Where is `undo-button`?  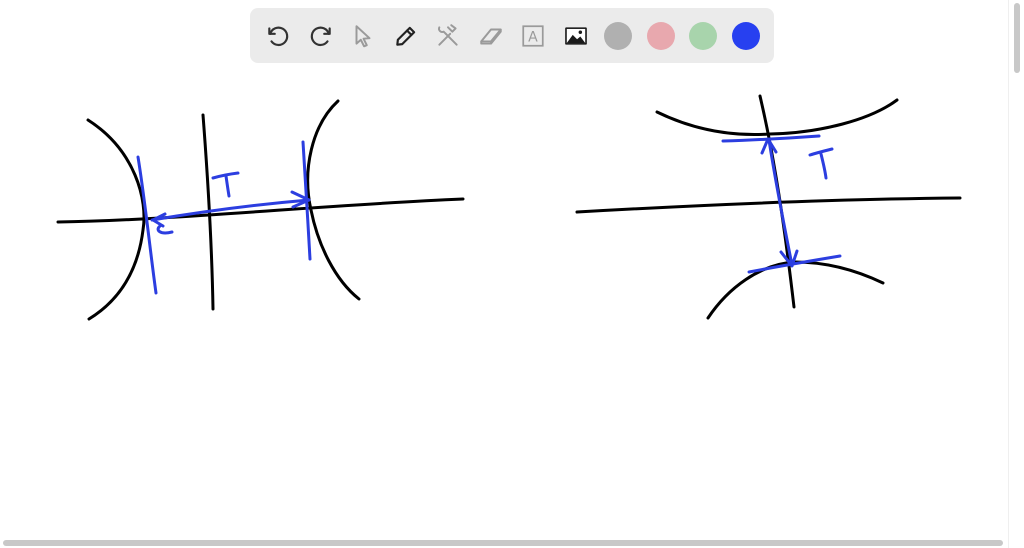
undo-button is located at coordinates (278, 36).